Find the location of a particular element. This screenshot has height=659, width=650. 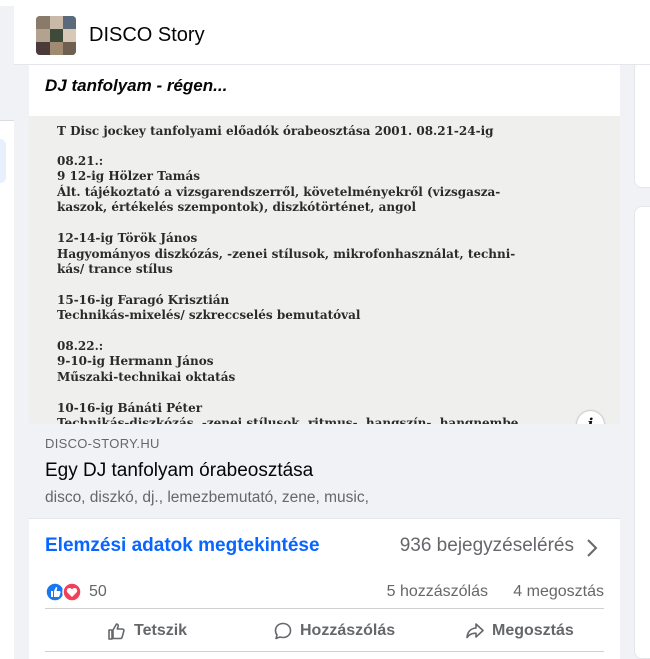

left-panel-edge is located at coordinates (7, 389).